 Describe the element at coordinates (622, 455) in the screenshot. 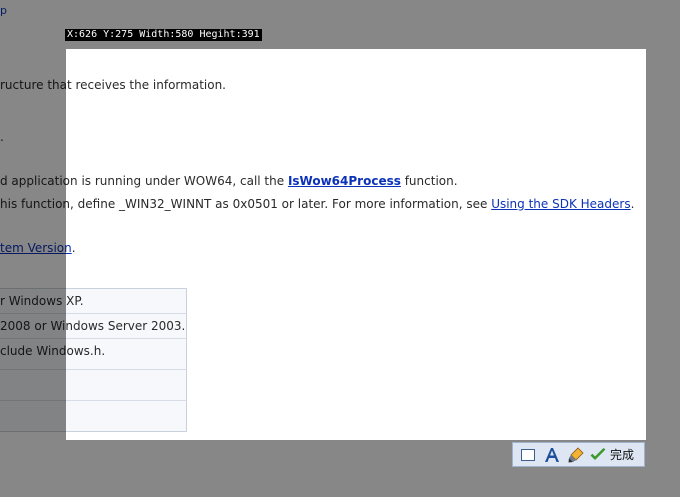

I see `done-label: 完成` at that location.